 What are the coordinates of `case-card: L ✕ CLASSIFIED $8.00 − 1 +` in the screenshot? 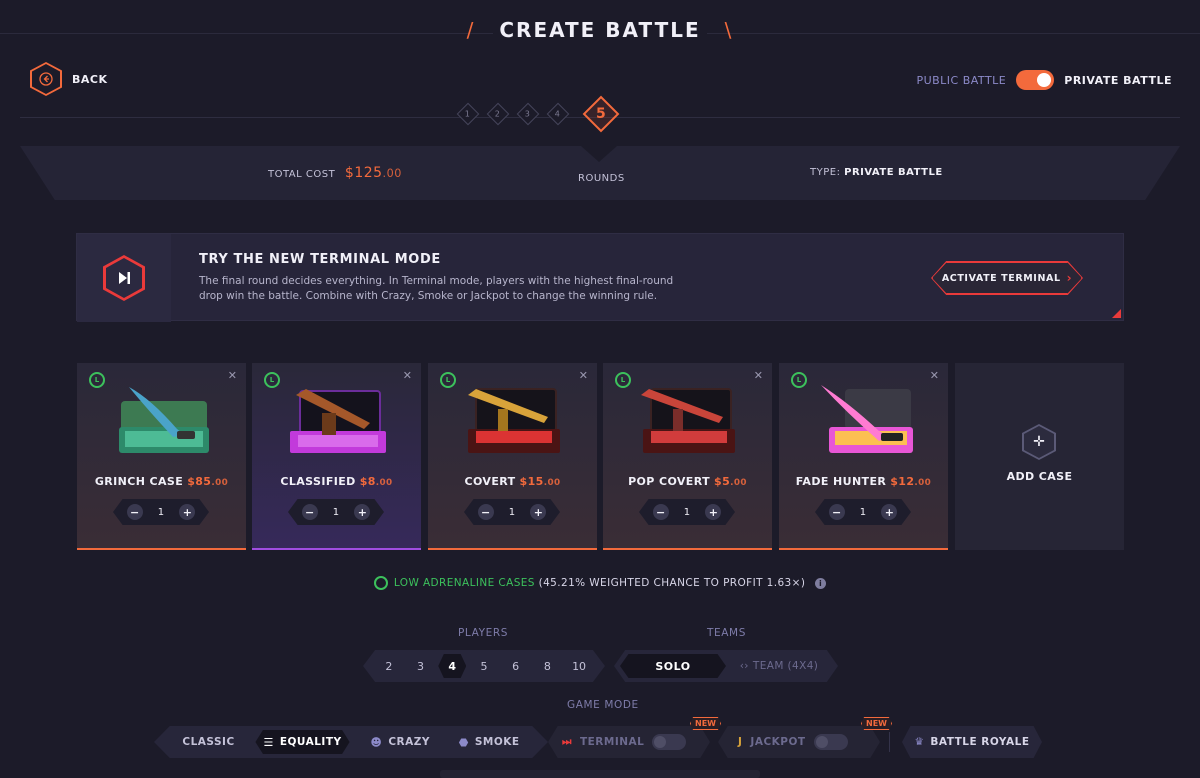 It's located at (336, 456).